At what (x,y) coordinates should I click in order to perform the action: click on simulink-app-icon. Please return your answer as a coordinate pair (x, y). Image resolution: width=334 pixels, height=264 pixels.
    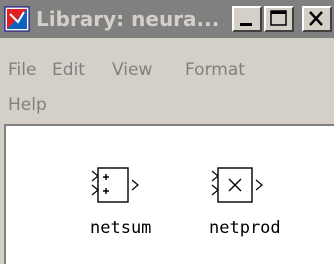
    Looking at the image, I should click on (17, 19).